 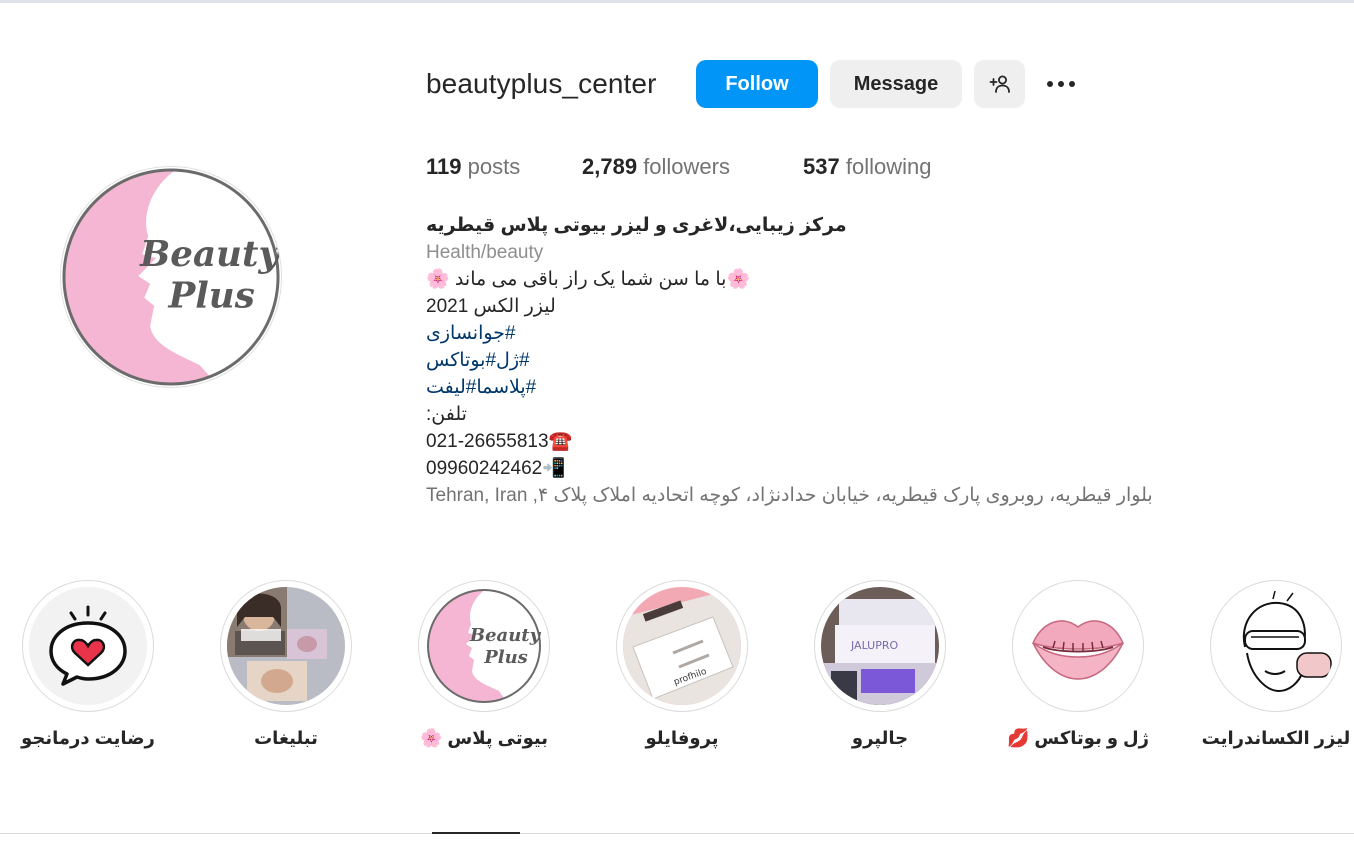 What do you see at coordinates (880, 738) in the screenshot?
I see `highlight-label: جالپرو` at bounding box center [880, 738].